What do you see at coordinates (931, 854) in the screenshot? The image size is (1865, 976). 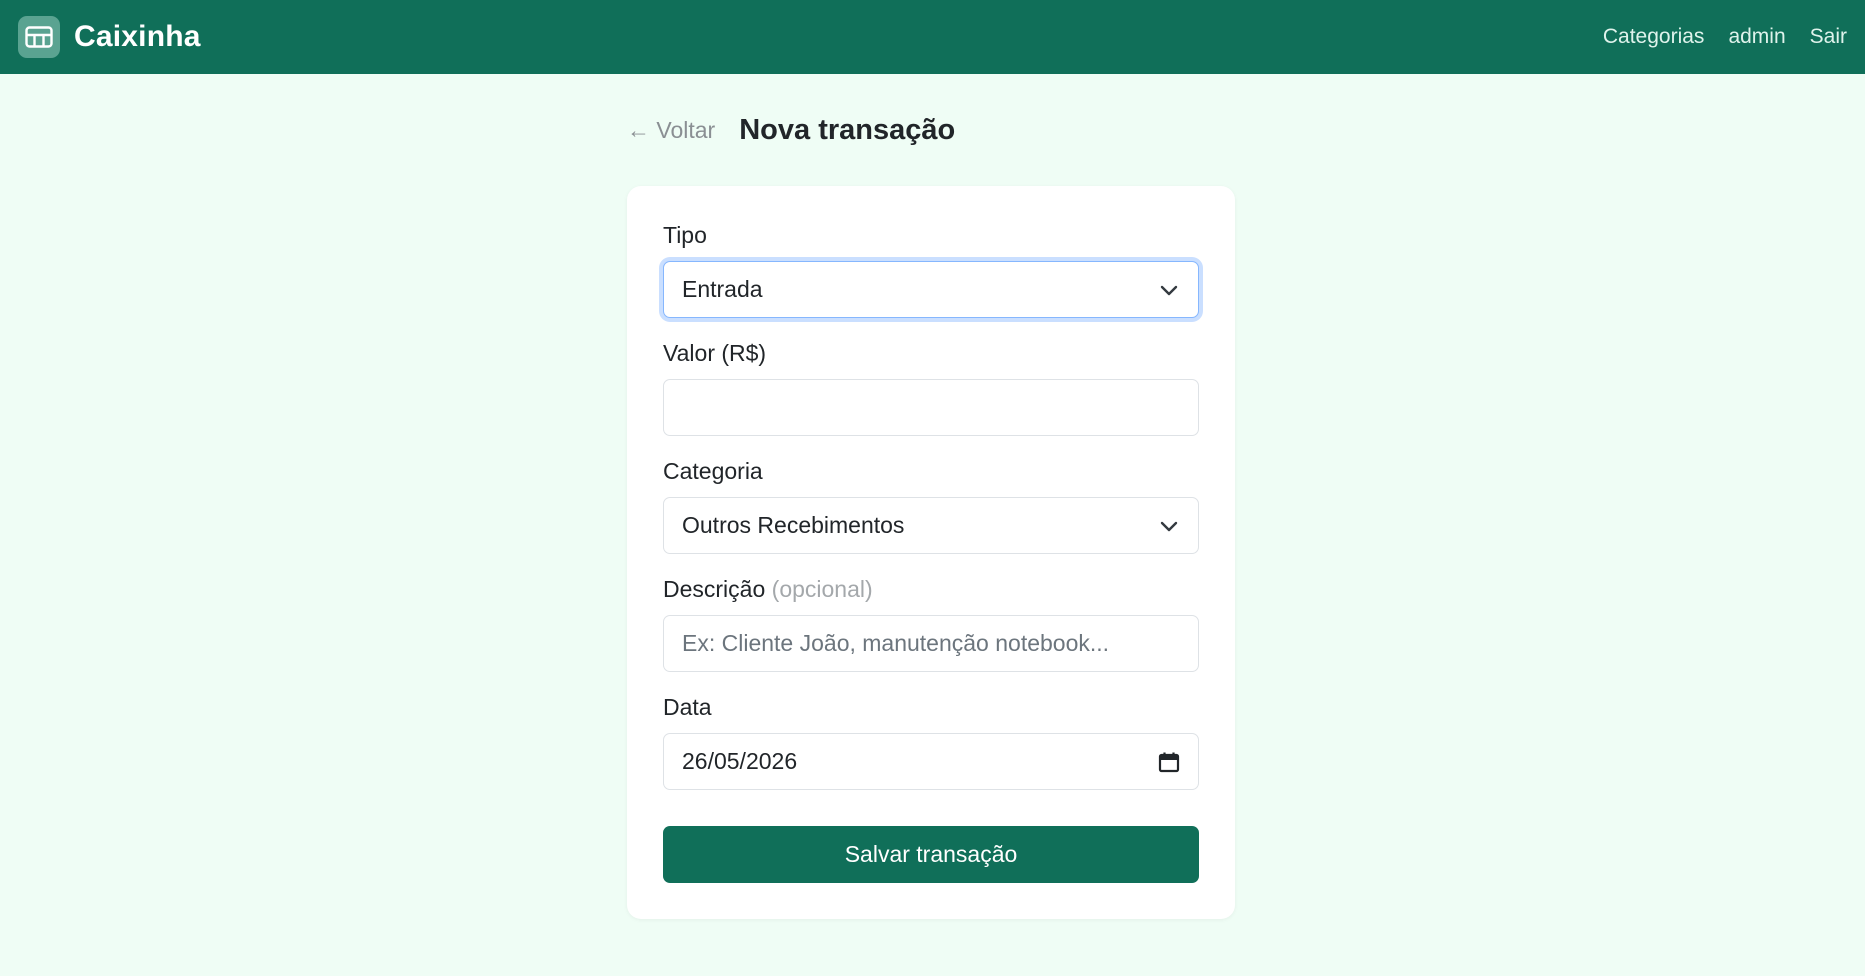 I see `save-transaction-button: Salvar transação` at bounding box center [931, 854].